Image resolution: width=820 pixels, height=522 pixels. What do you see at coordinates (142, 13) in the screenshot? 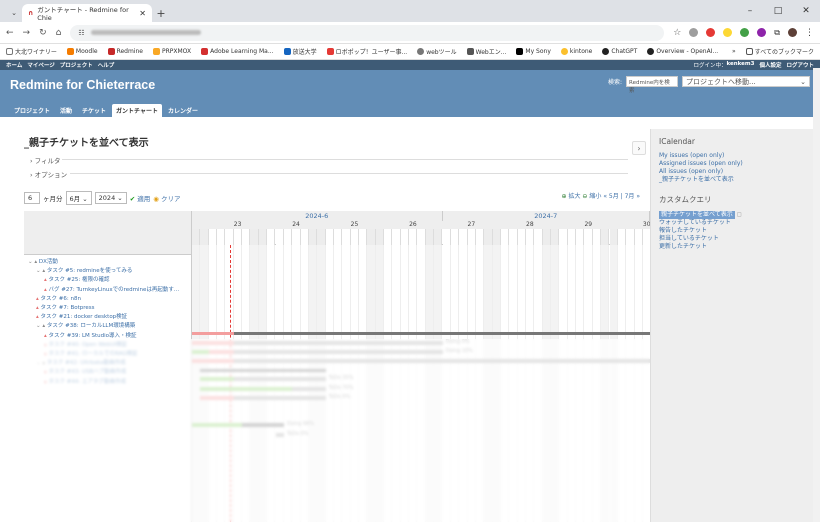
I see `close-tab-icon: ✕` at bounding box center [142, 13].